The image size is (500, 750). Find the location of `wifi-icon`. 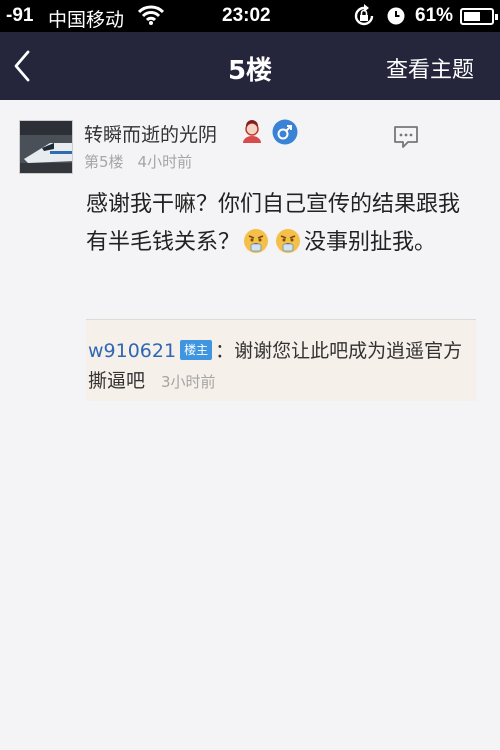

wifi-icon is located at coordinates (151, 15).